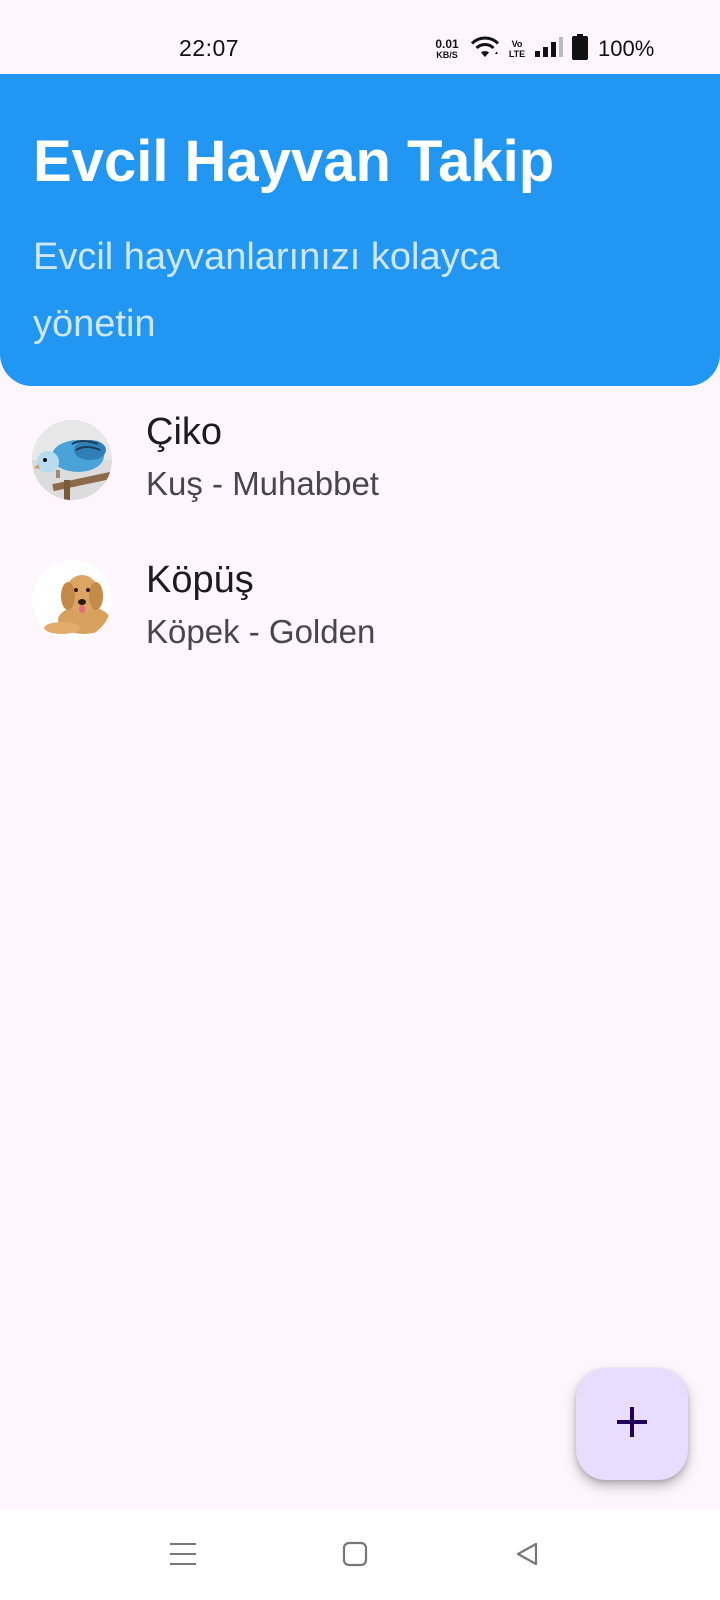  What do you see at coordinates (209, 48) in the screenshot?
I see `status-time: 22:07` at bounding box center [209, 48].